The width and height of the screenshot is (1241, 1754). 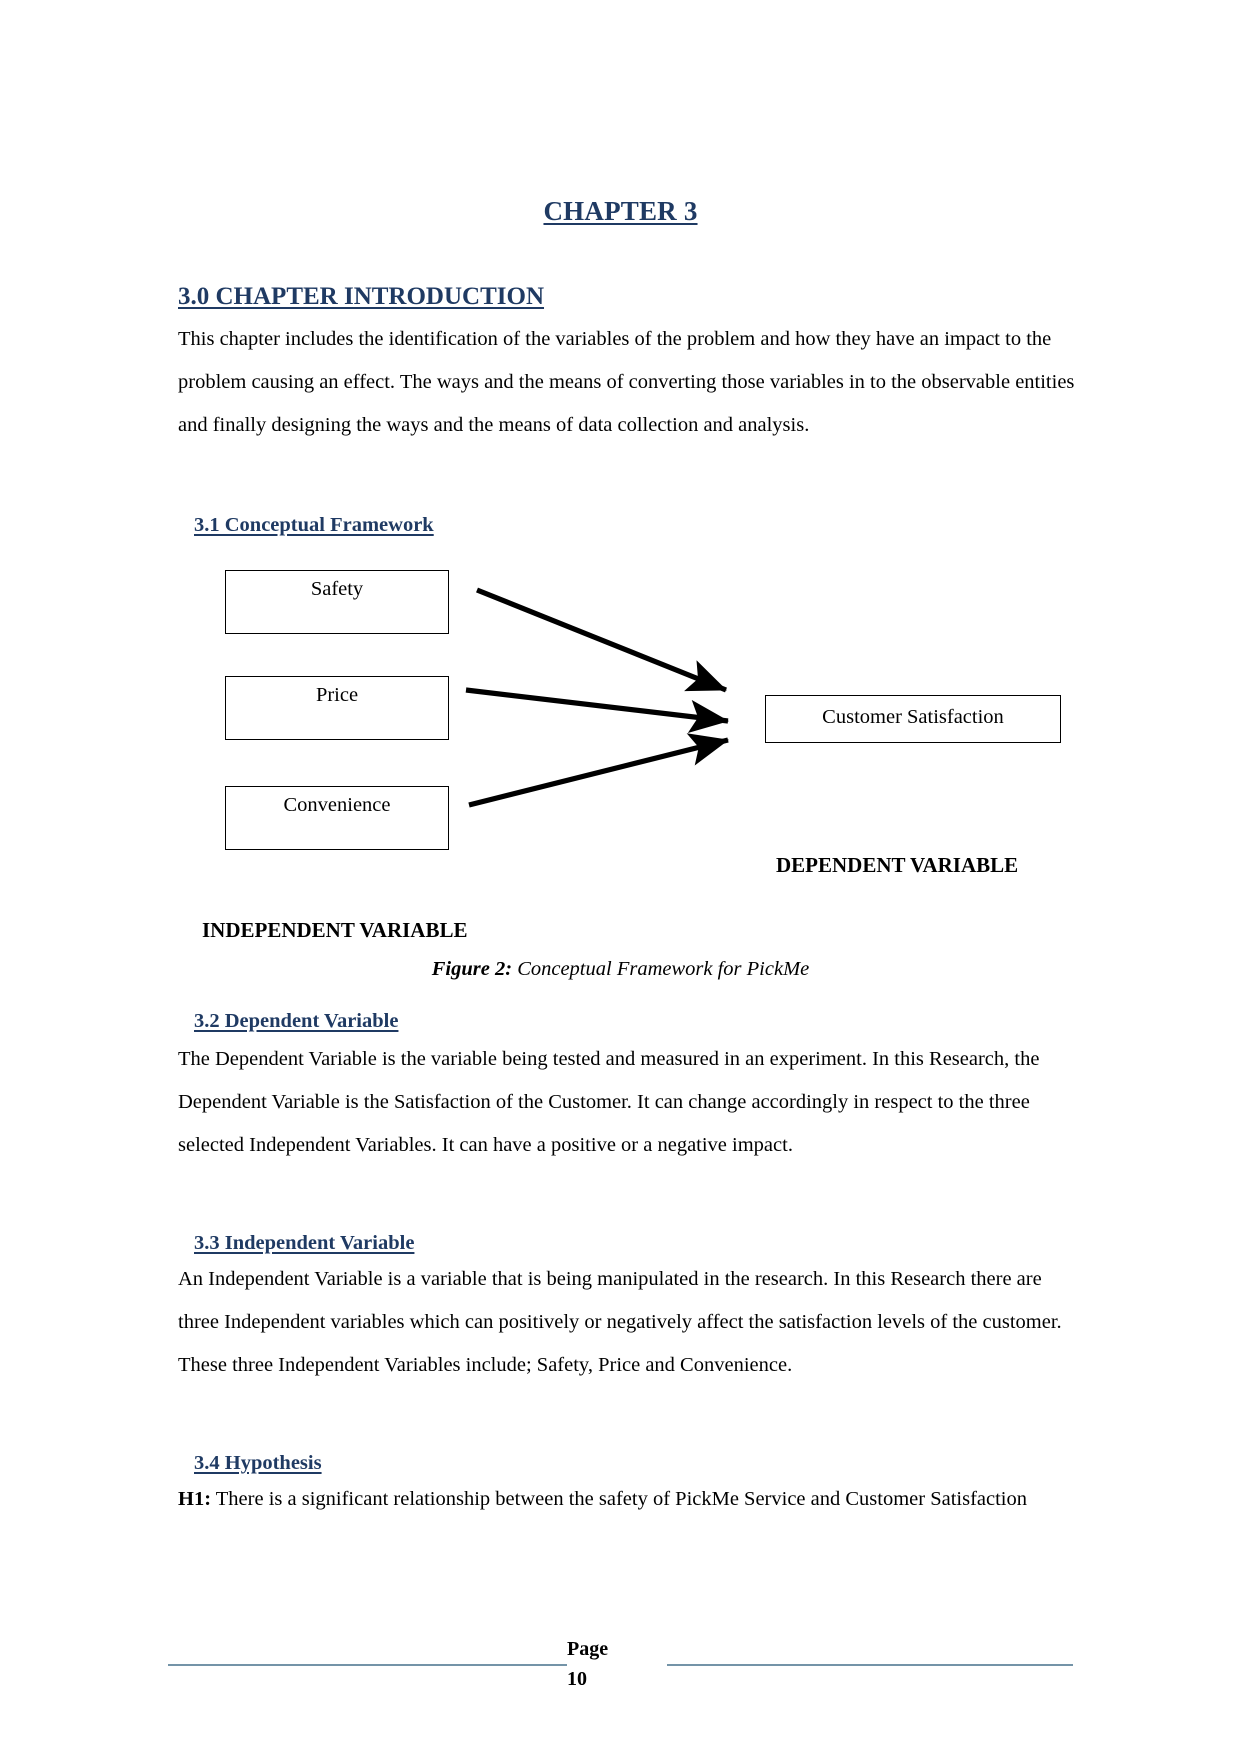 What do you see at coordinates (337, 818) in the screenshot?
I see `diagram-box-convenience: Convenience` at bounding box center [337, 818].